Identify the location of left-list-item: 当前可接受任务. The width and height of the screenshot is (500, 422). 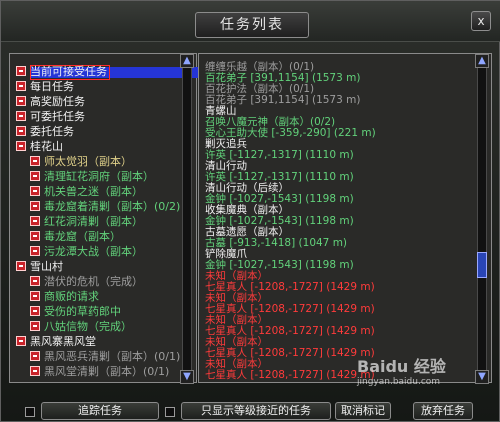
(95, 71).